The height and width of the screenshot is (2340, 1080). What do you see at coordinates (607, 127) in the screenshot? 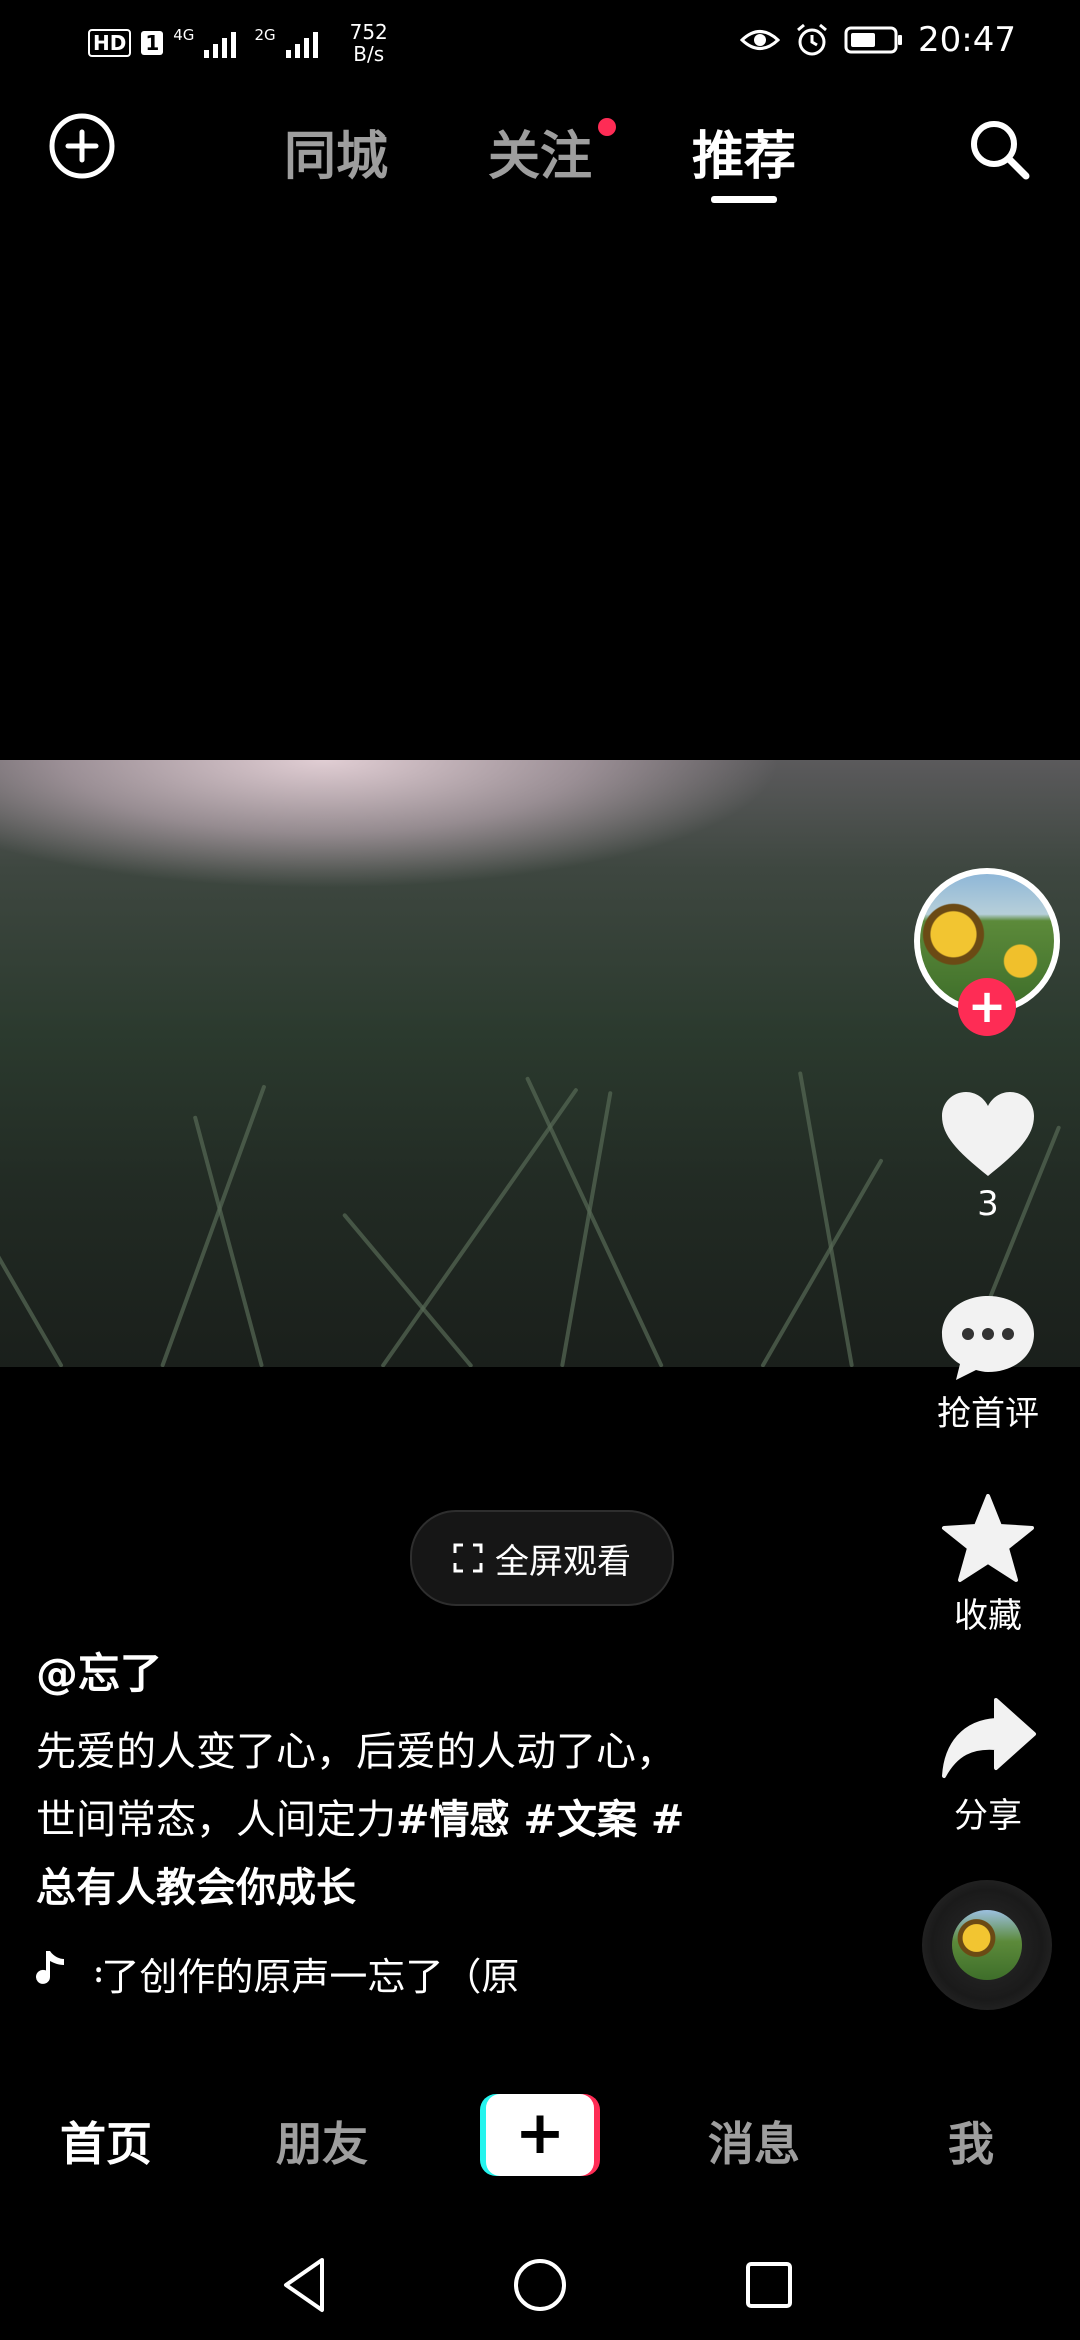
I see `notification-dot` at bounding box center [607, 127].